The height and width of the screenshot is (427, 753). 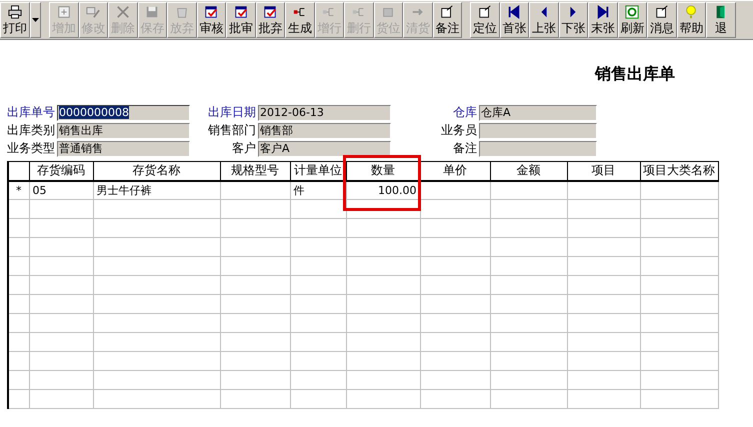 What do you see at coordinates (485, 20) in the screenshot?
I see `toolbar-button: 定位` at bounding box center [485, 20].